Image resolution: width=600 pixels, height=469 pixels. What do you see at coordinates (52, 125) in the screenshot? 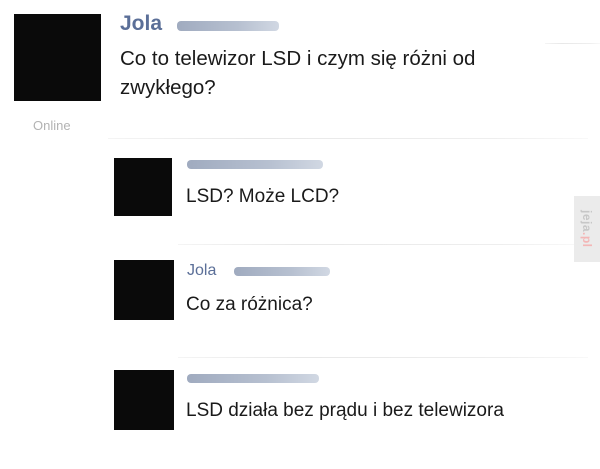
I see `online-status: Online` at bounding box center [52, 125].